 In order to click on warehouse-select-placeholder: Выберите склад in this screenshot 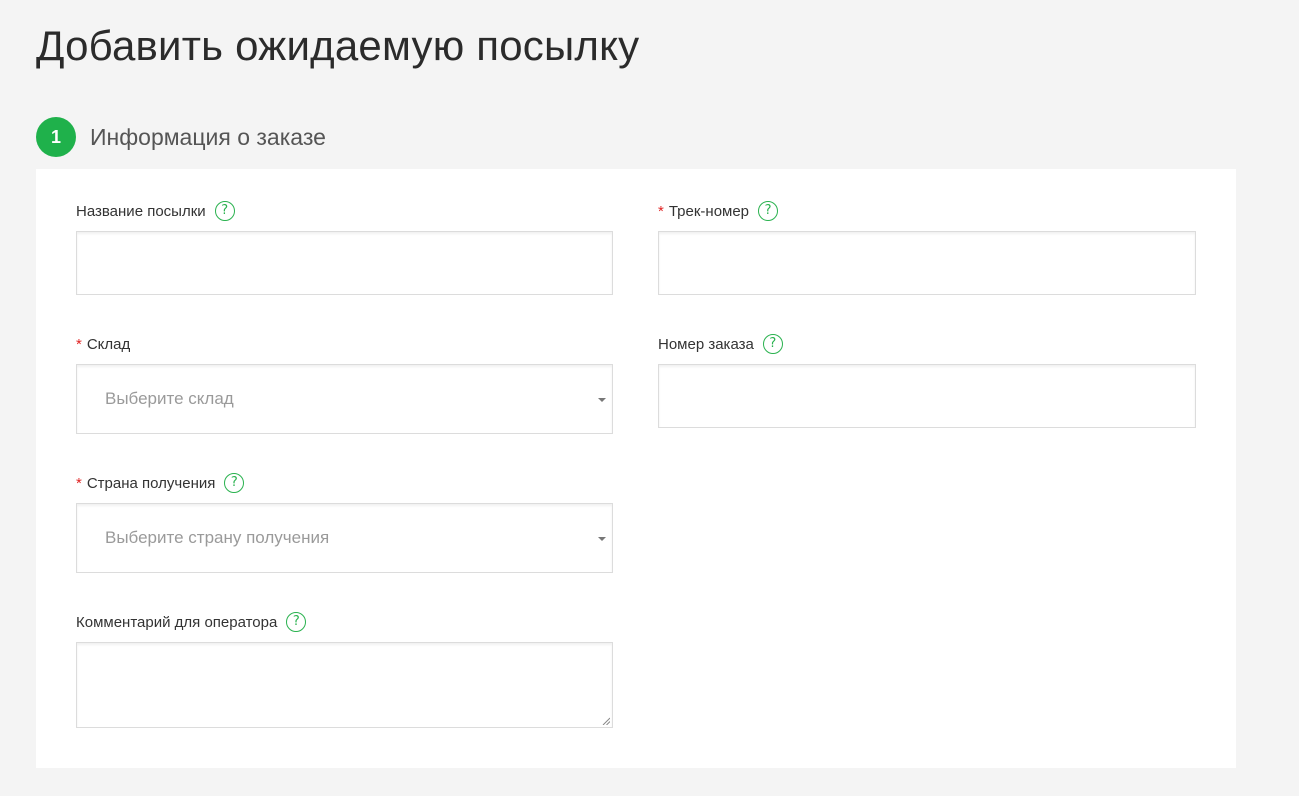, I will do `click(169, 398)`.